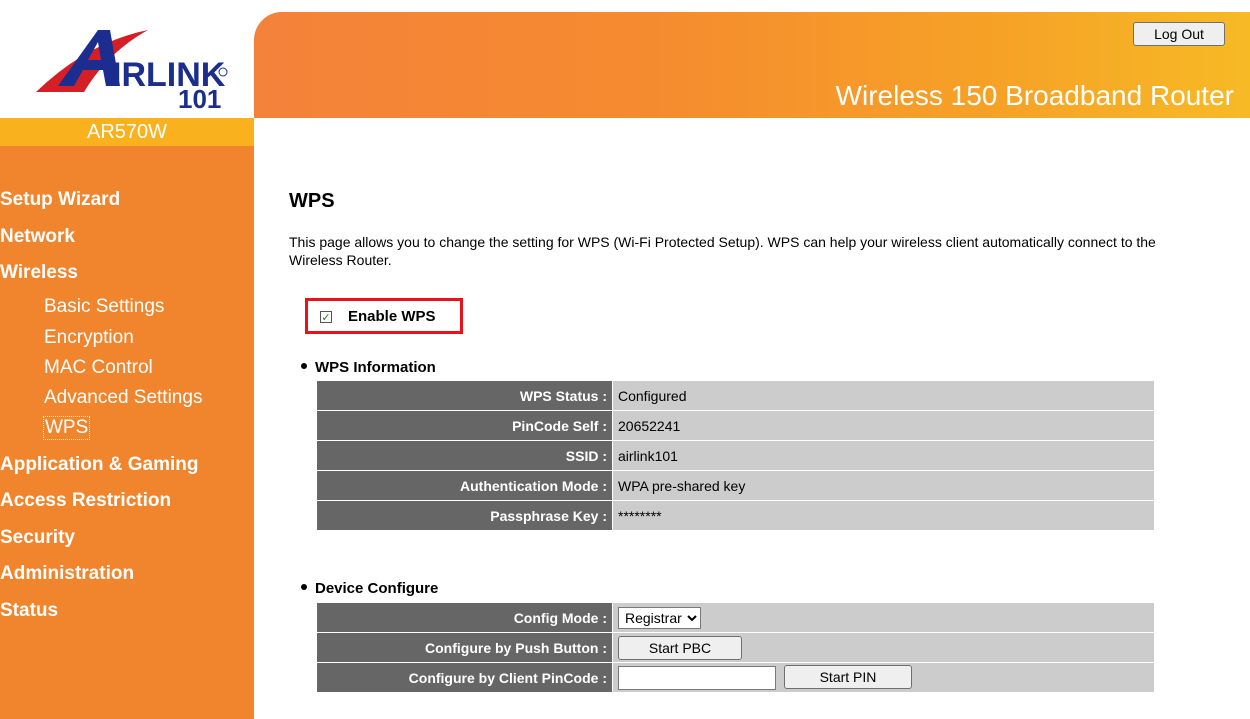  Describe the element at coordinates (464, 515) in the screenshot. I see `passphrase-key-label: Passphrase Key :` at that location.